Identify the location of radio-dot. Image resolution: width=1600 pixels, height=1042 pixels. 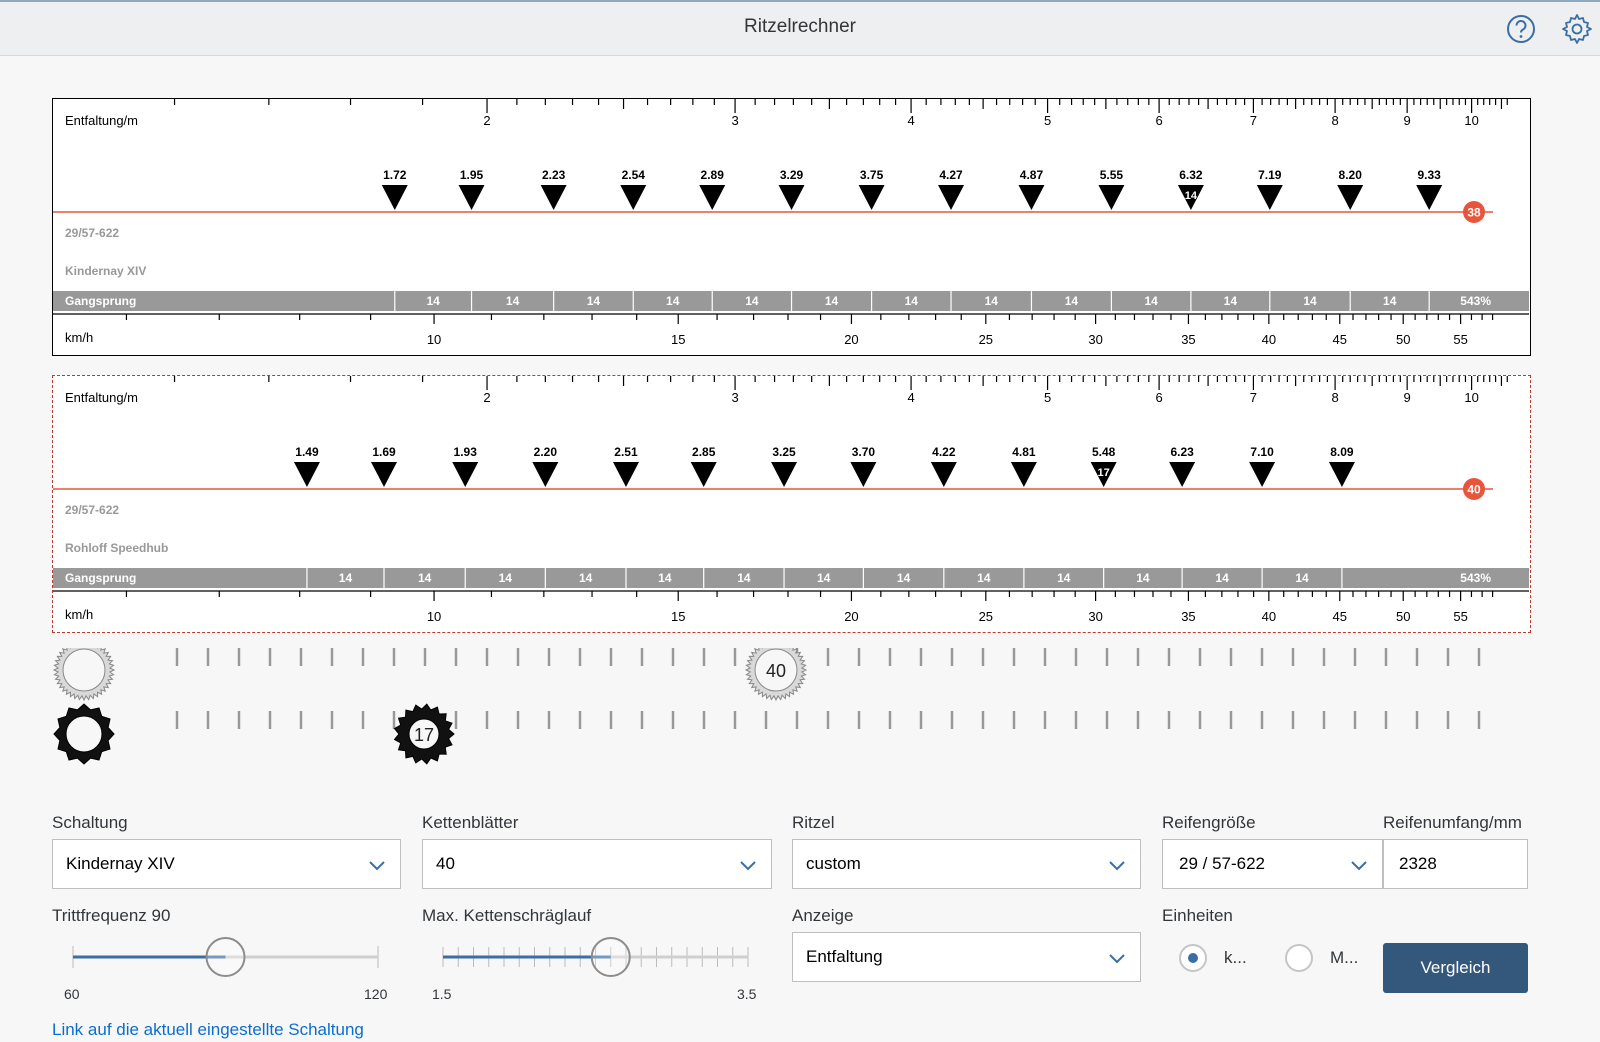
(1193, 958).